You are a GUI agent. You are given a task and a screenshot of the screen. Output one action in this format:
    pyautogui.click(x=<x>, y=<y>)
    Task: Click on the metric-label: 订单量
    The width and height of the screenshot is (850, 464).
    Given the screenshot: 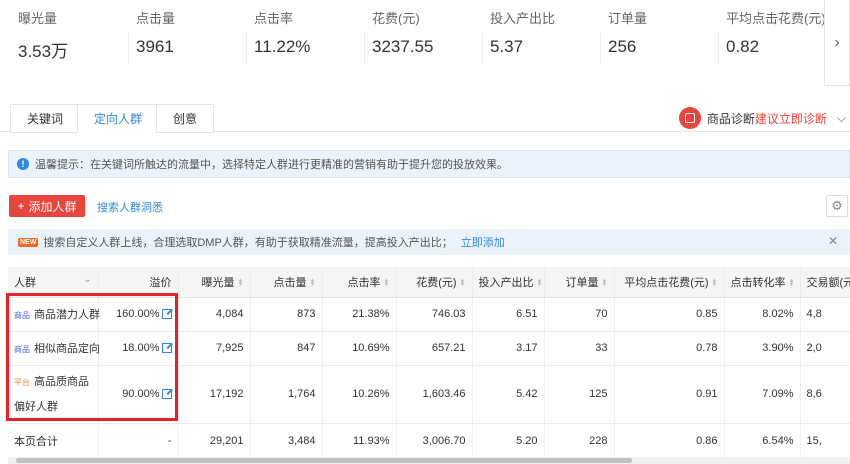 What is the action you would take?
    pyautogui.click(x=628, y=18)
    